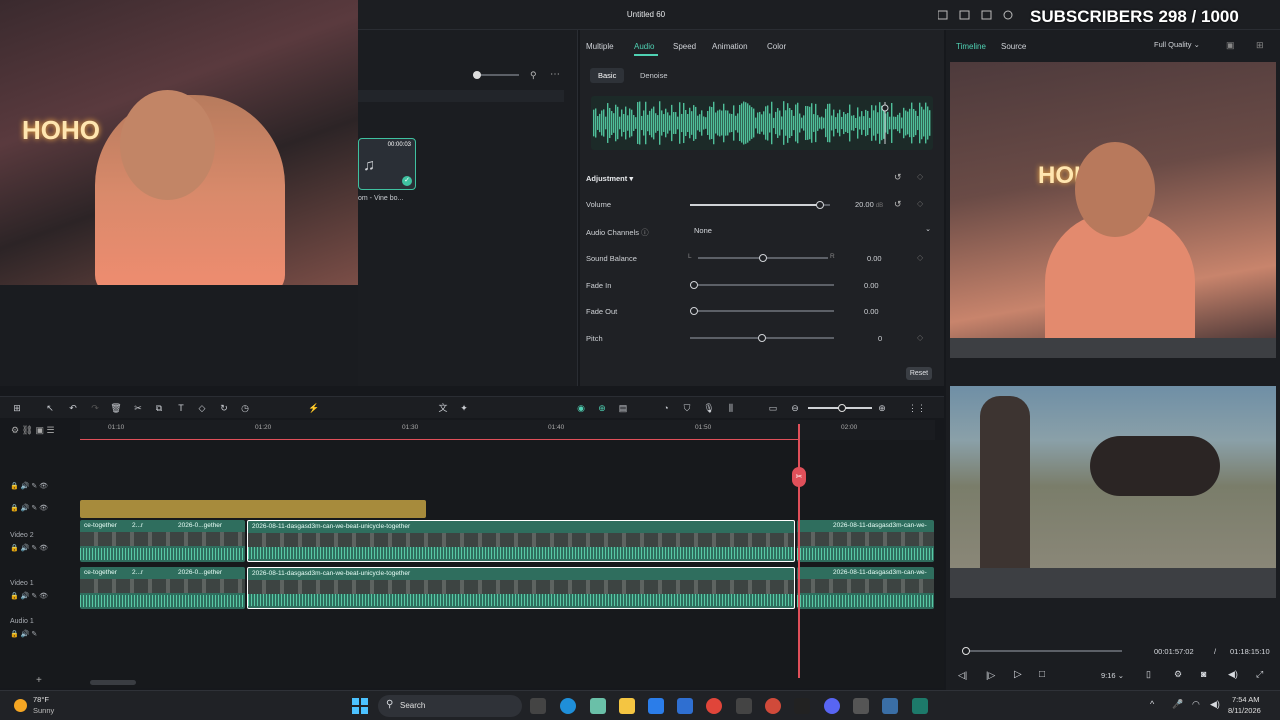  Describe the element at coordinates (360, 706) in the screenshot. I see `windows-start-icon` at that location.